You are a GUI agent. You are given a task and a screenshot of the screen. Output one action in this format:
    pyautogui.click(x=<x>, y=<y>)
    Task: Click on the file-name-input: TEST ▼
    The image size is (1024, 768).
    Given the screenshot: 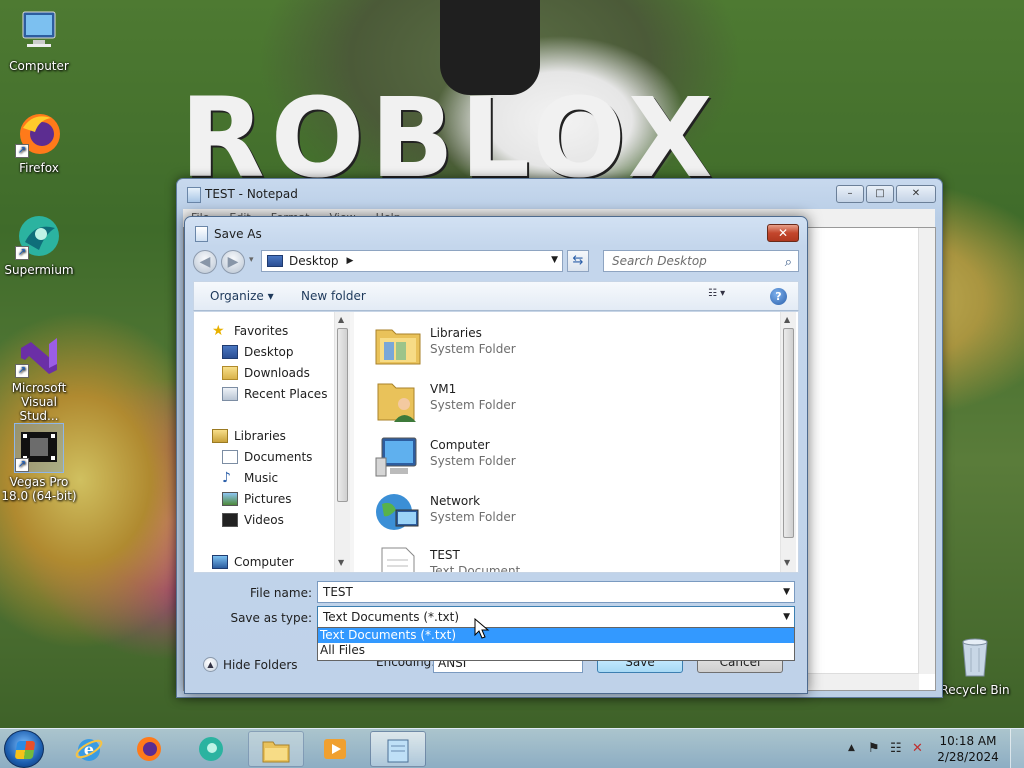 What is the action you would take?
    pyautogui.click(x=556, y=592)
    